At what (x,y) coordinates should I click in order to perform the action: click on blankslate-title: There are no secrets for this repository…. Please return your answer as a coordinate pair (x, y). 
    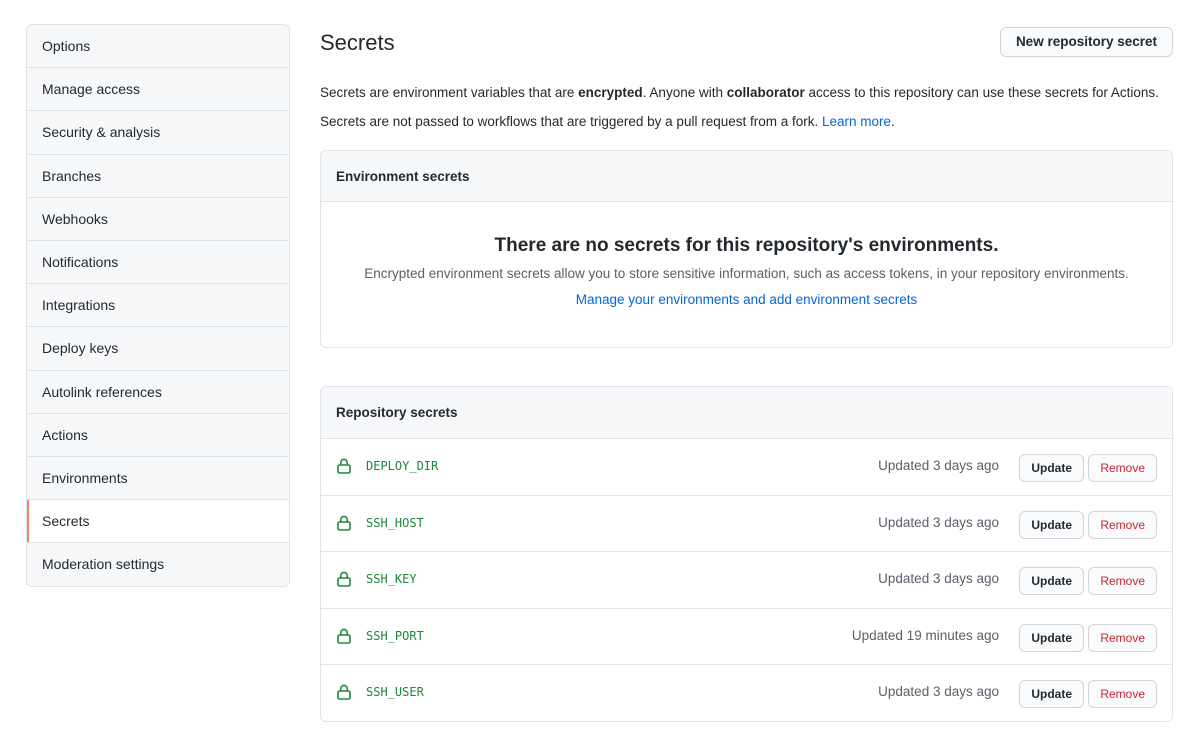
    Looking at the image, I should click on (746, 245).